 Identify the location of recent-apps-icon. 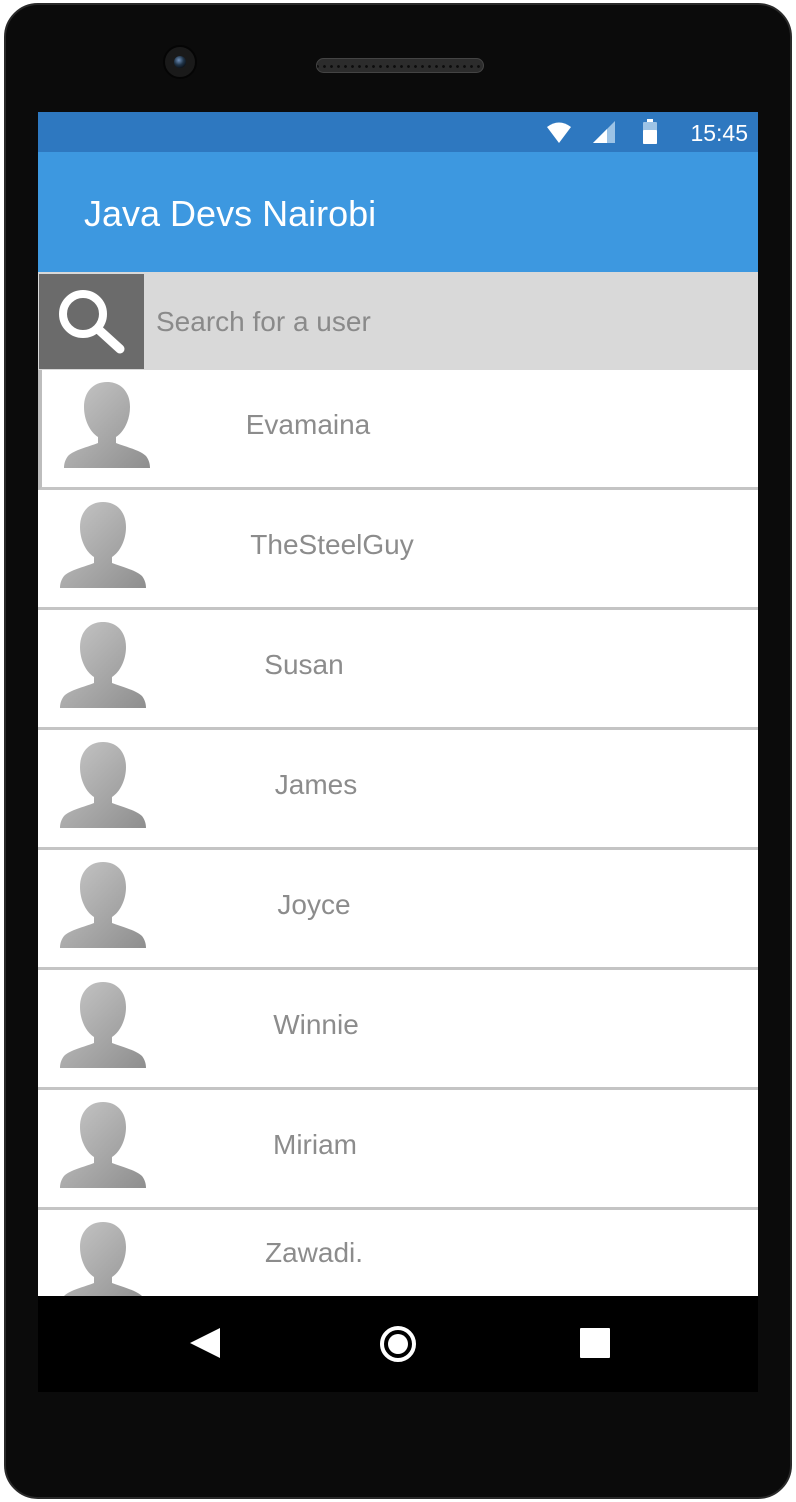
(595, 1343).